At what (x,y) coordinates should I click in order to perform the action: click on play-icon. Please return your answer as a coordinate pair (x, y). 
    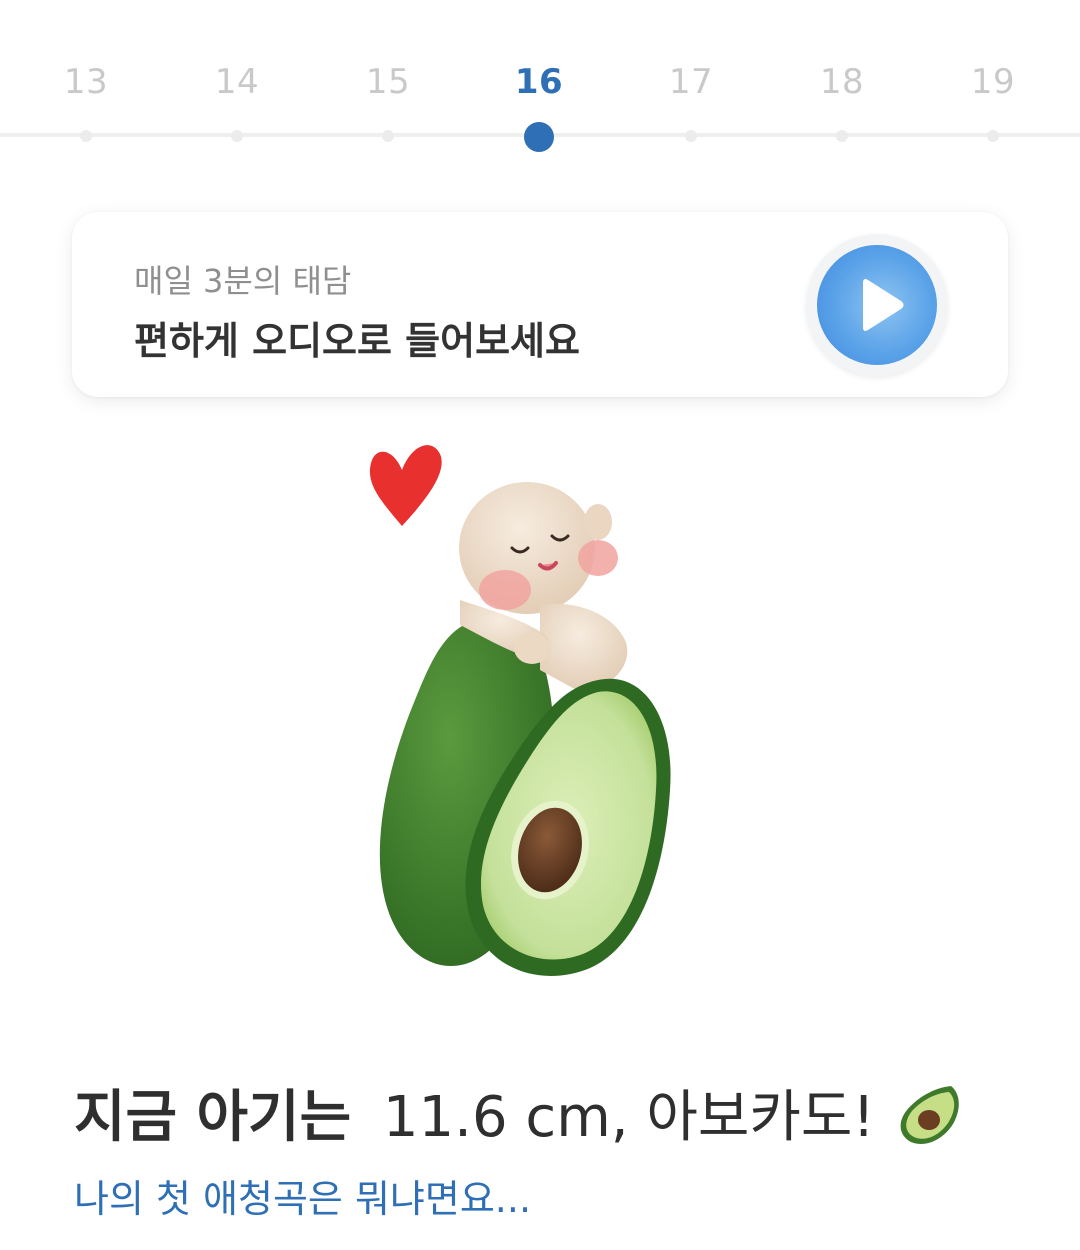
    Looking at the image, I should click on (883, 305).